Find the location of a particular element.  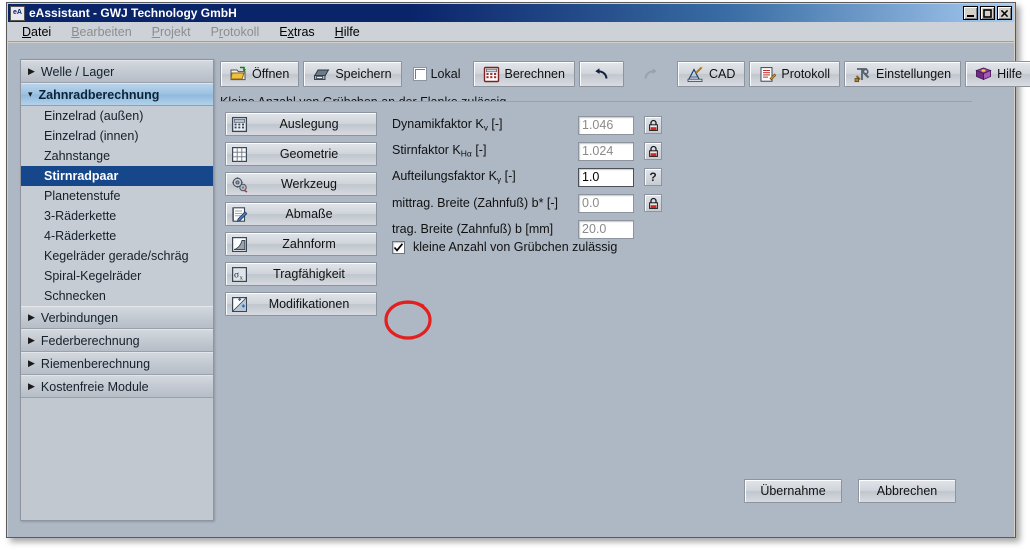

tab-auslegung: Auslegung is located at coordinates (301, 124).